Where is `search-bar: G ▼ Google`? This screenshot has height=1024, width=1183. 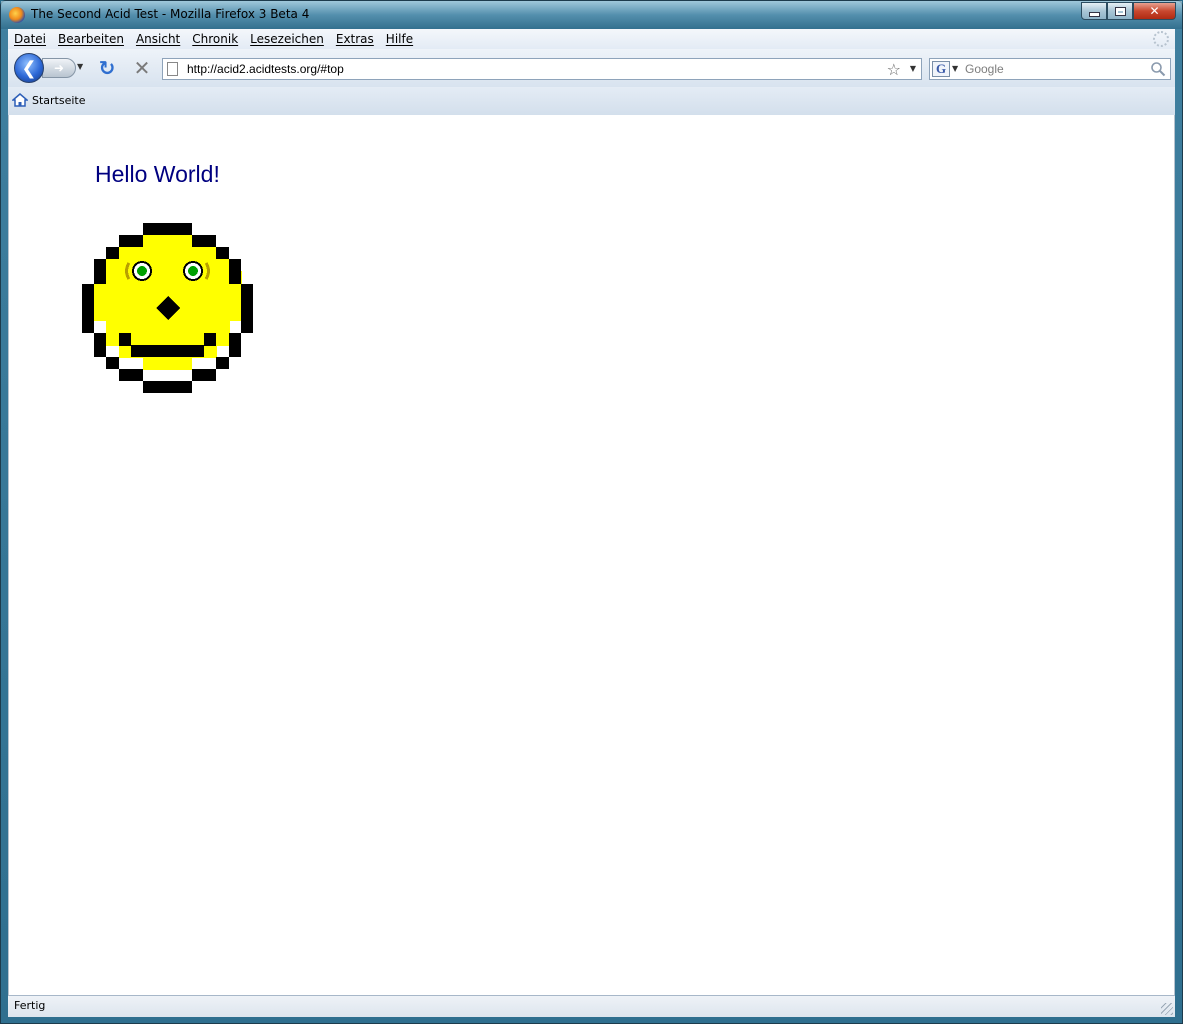
search-bar: G ▼ Google is located at coordinates (1050, 69).